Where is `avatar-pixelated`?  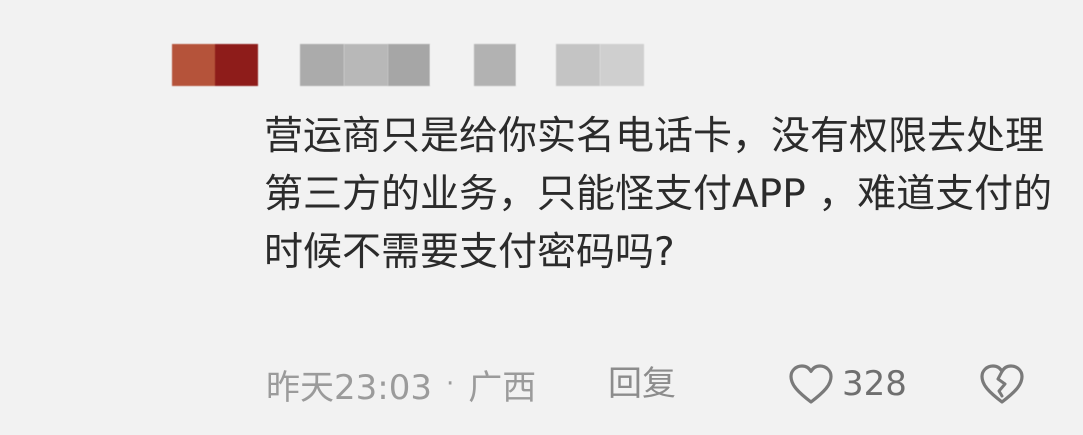
avatar-pixelated is located at coordinates (215, 65).